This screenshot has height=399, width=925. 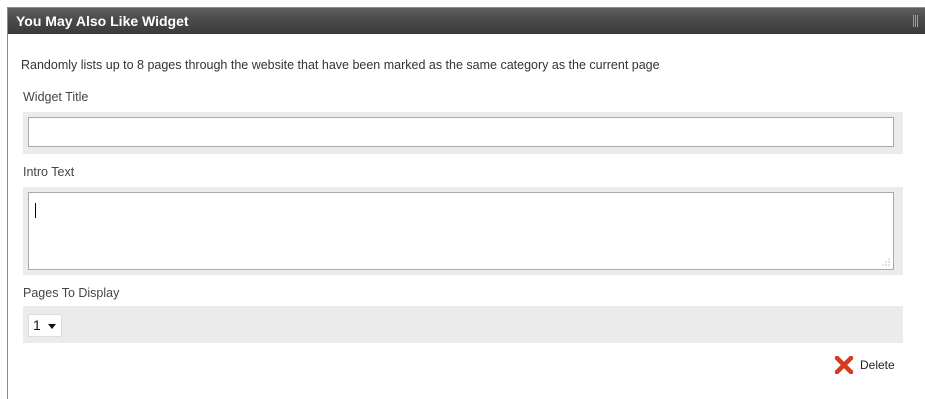 I want to click on resize-grip-icon, so click(x=886, y=262).